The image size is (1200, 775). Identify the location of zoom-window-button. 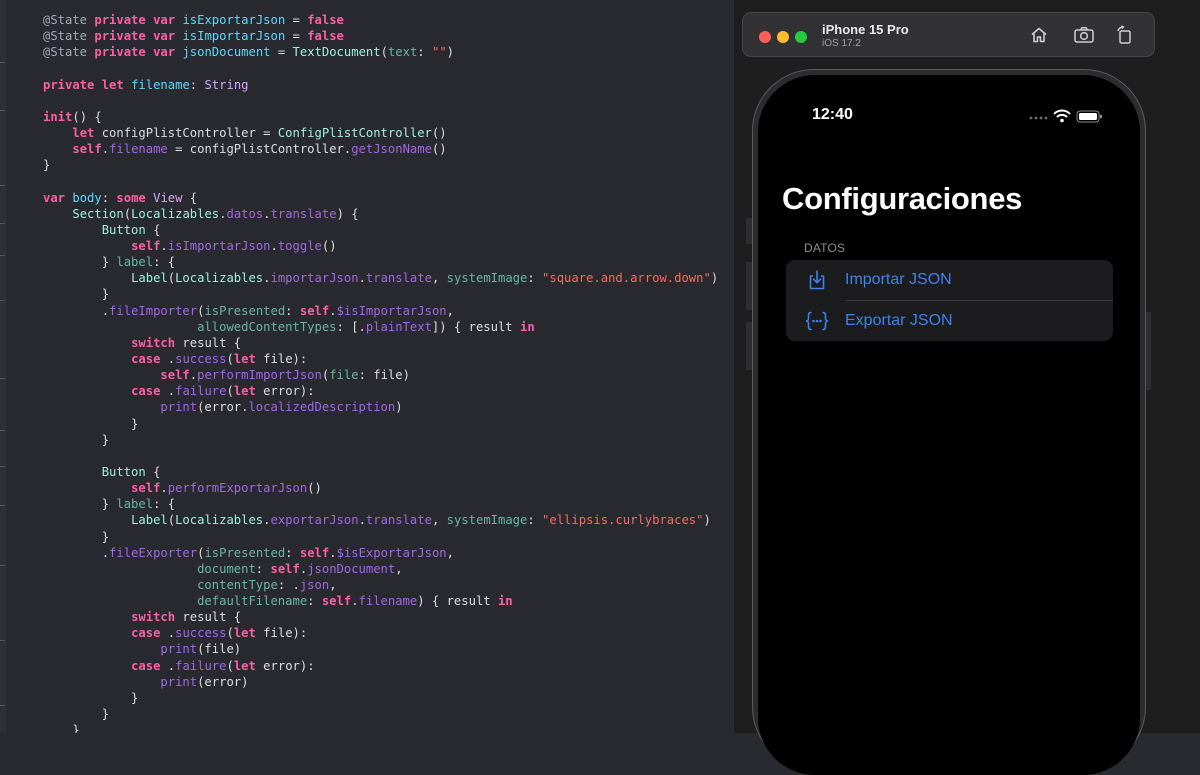
(801, 37).